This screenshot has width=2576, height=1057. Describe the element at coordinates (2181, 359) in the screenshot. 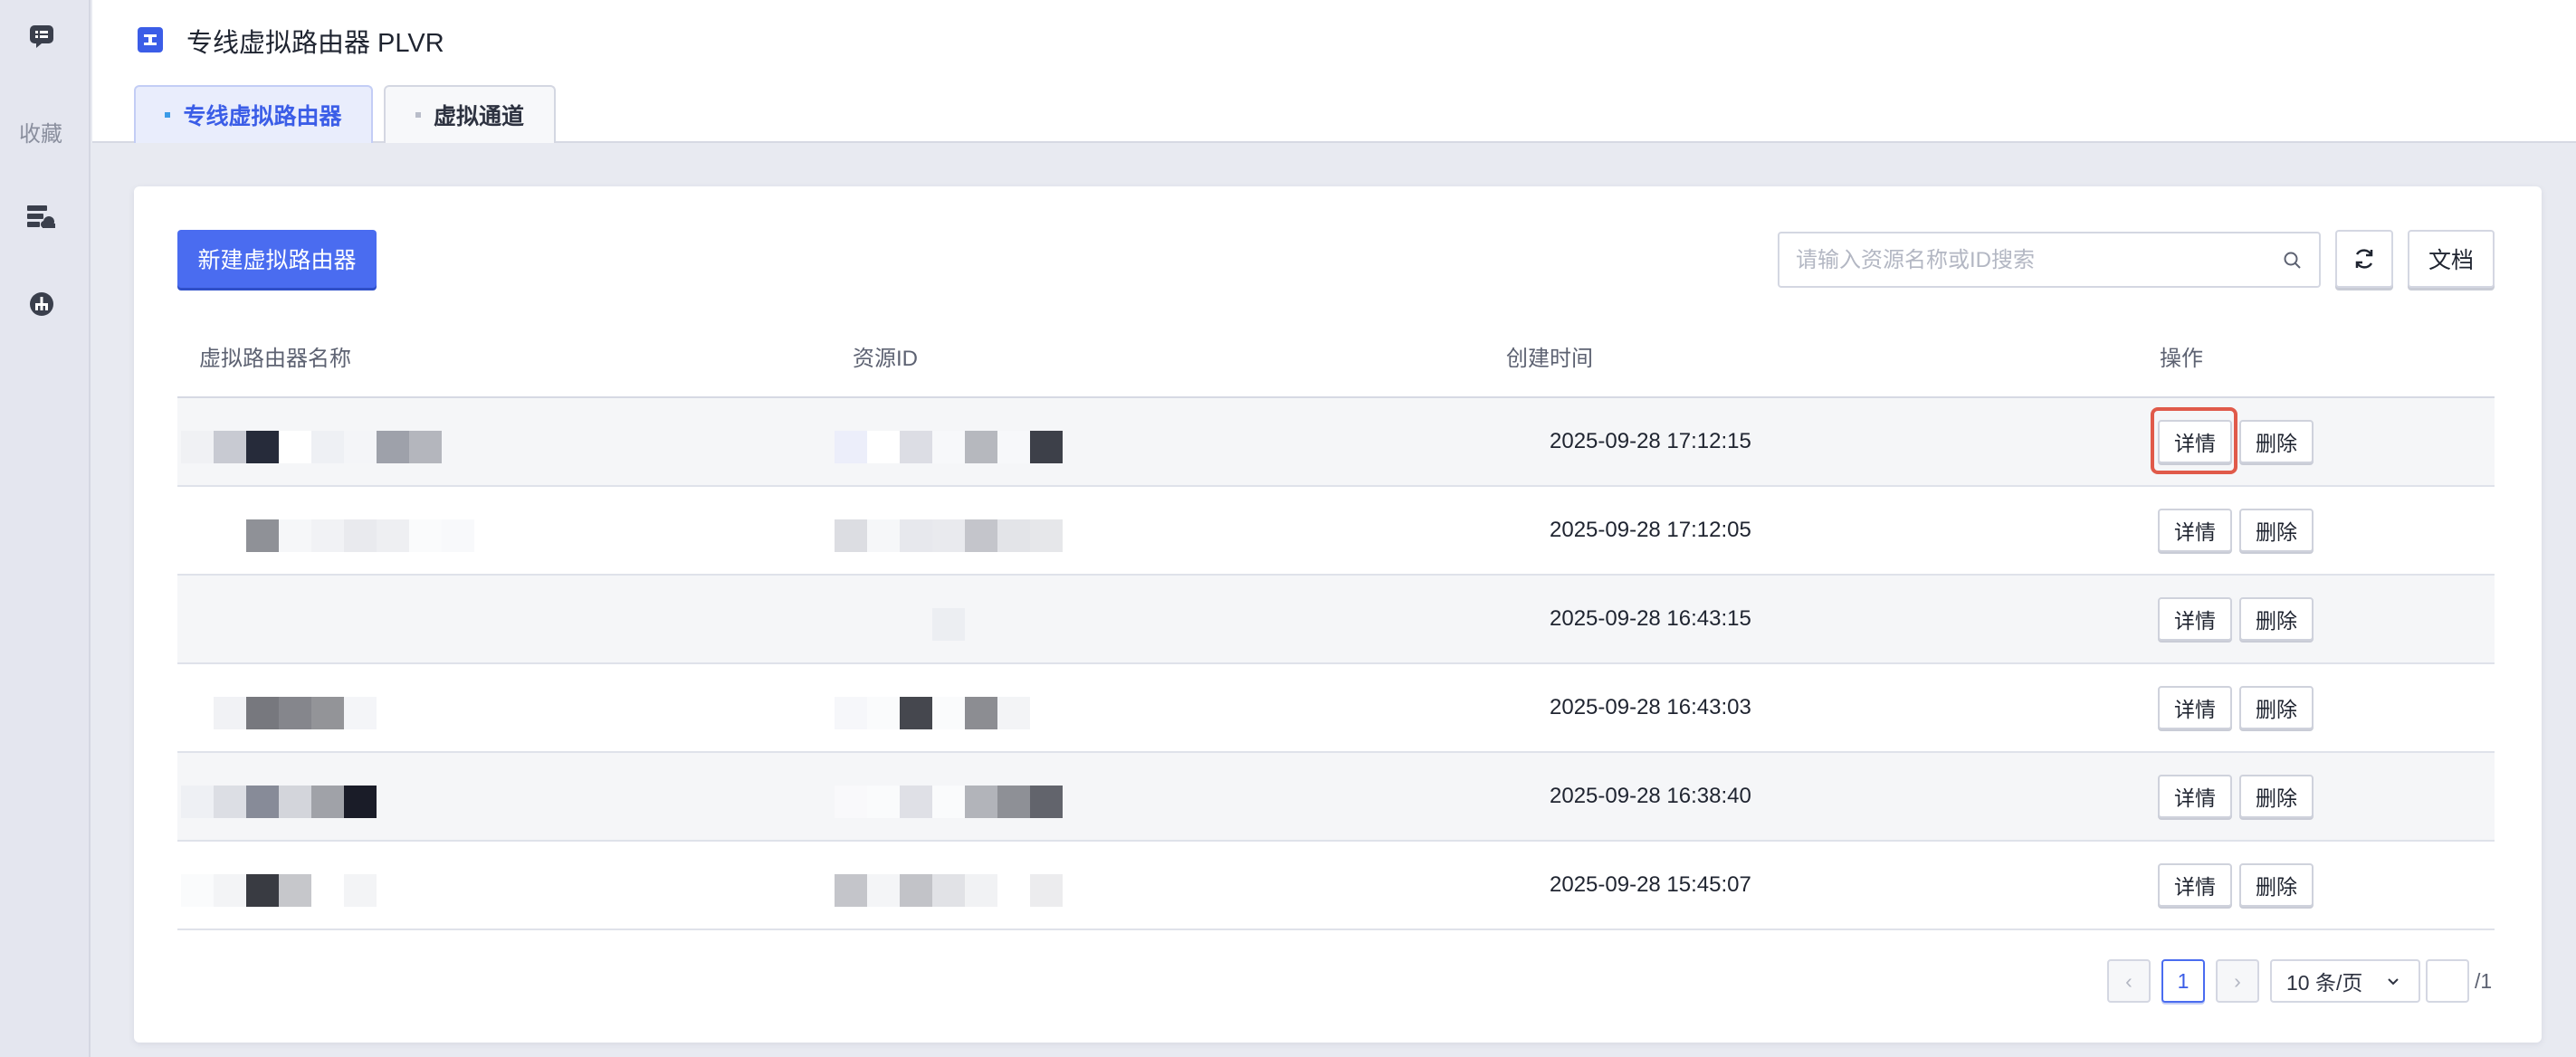

I see `column-header-actions: 操作` at that location.